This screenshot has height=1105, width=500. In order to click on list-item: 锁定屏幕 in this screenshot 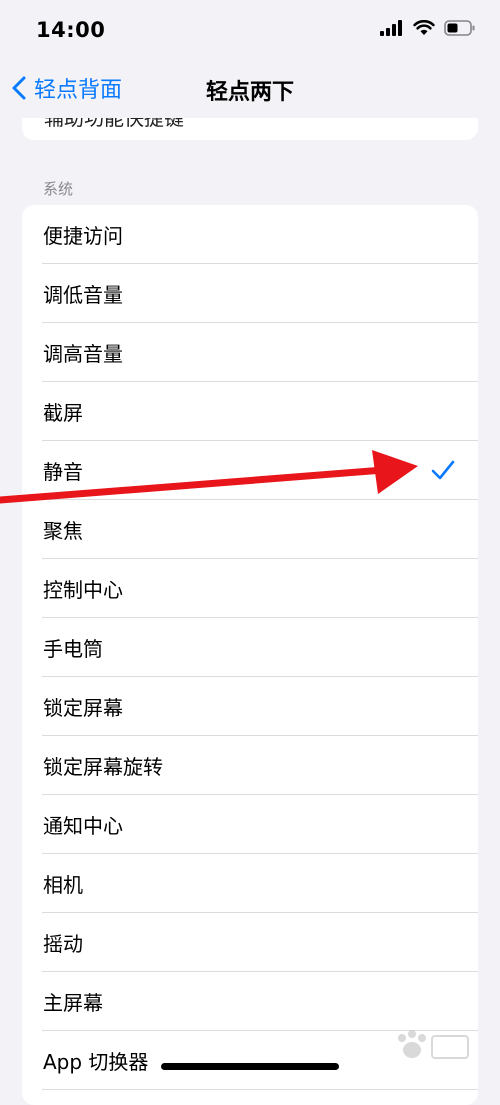, I will do `click(250, 706)`.